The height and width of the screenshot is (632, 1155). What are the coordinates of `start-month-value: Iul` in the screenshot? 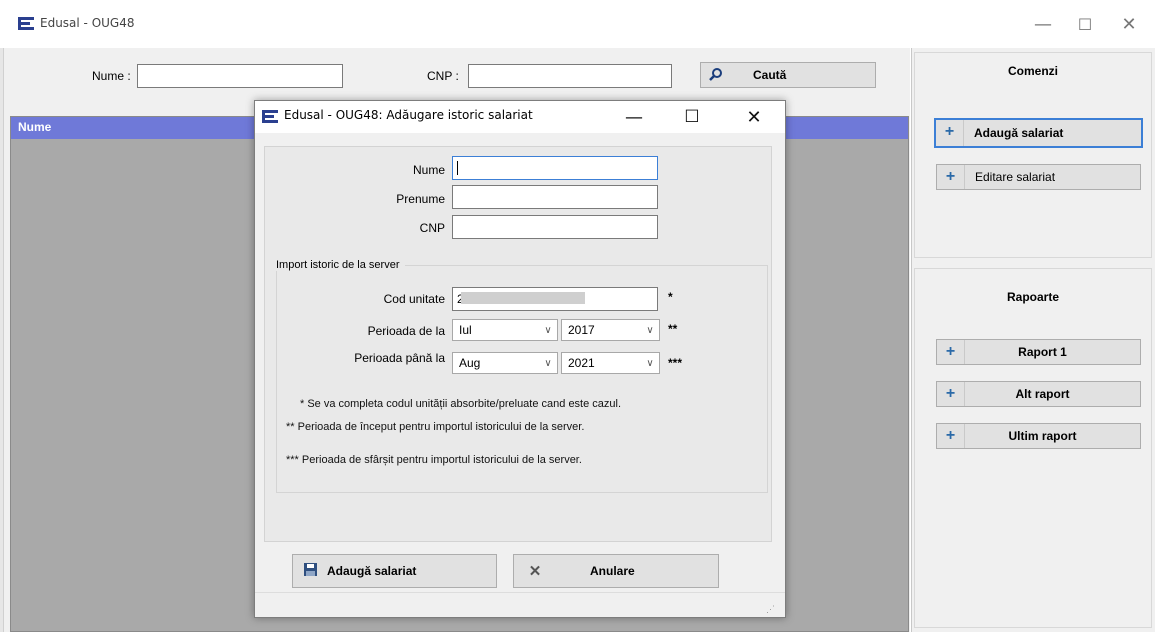 It's located at (465, 330).